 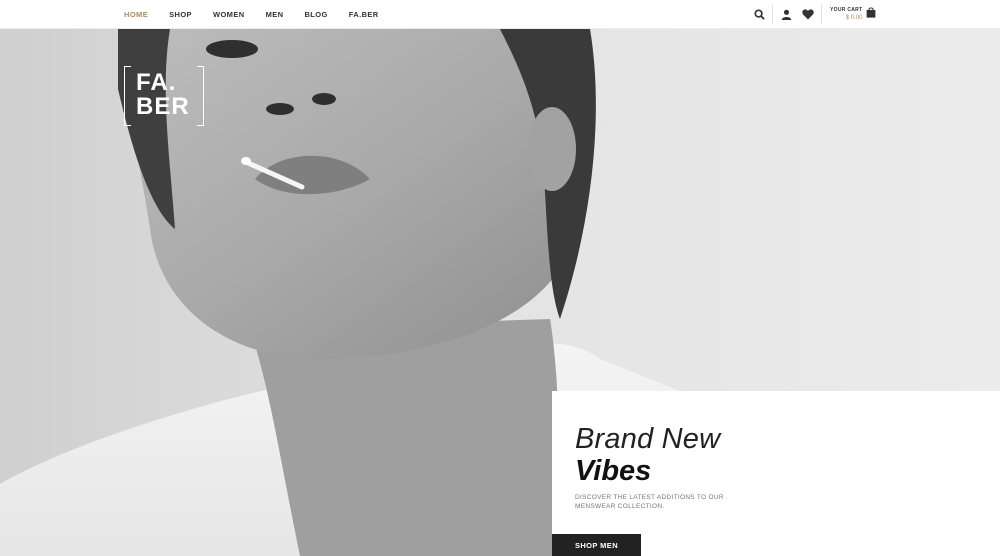 I want to click on cart-label: YOUR CART, so click(x=846, y=10).